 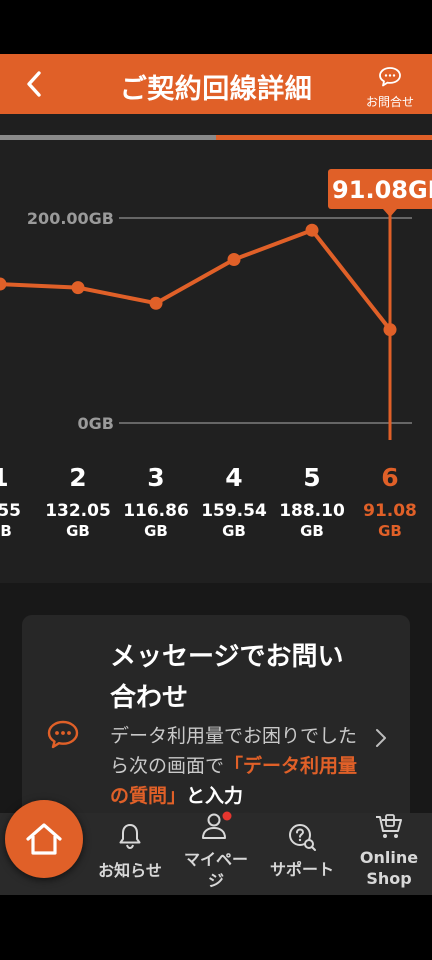 What do you see at coordinates (156, 511) in the screenshot?
I see `data-label-3: 116.86` at bounding box center [156, 511].